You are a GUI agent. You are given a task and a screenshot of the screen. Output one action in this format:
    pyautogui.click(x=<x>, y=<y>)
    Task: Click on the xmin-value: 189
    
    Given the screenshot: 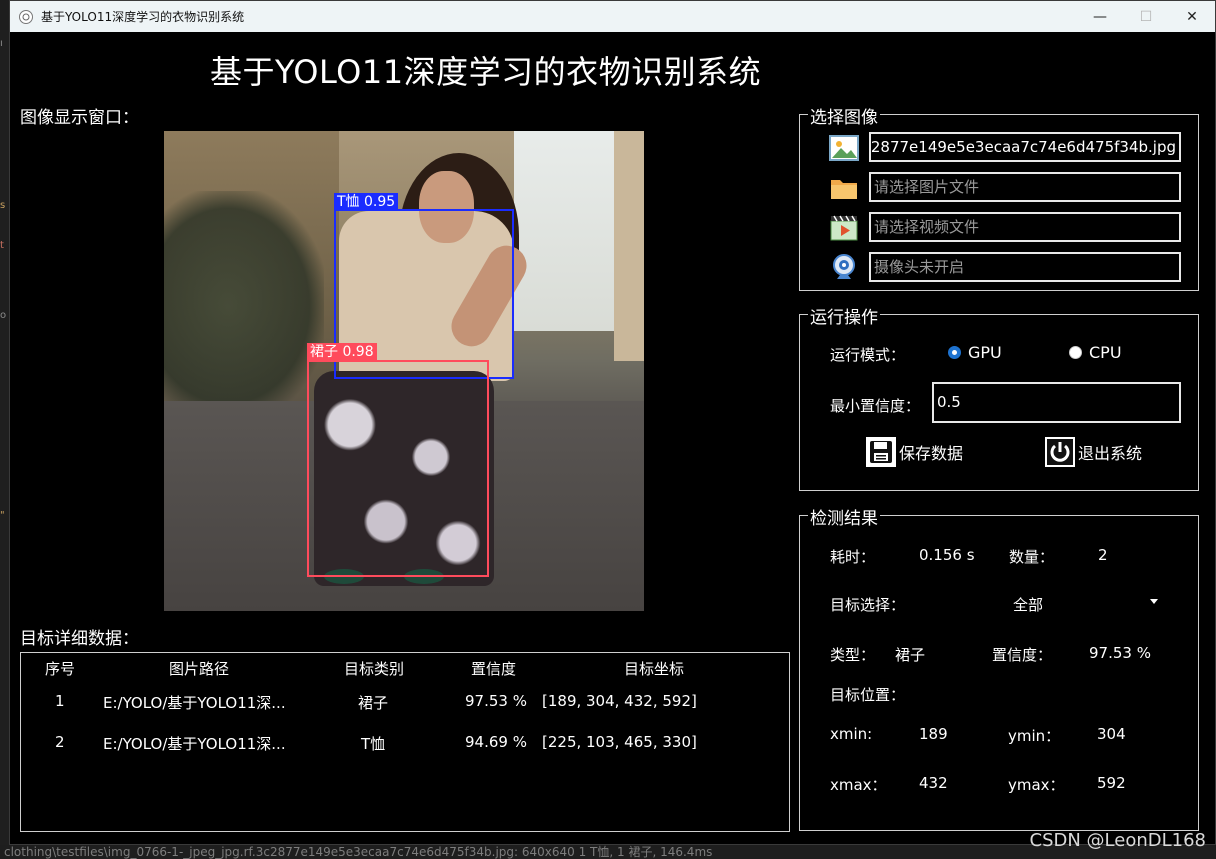 What is the action you would take?
    pyautogui.click(x=933, y=734)
    